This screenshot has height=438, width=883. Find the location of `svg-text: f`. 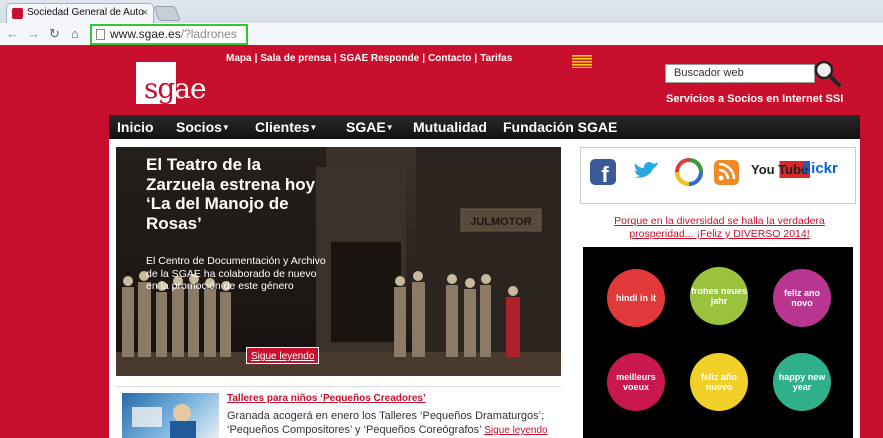

svg-text: f is located at coordinates (605, 174).